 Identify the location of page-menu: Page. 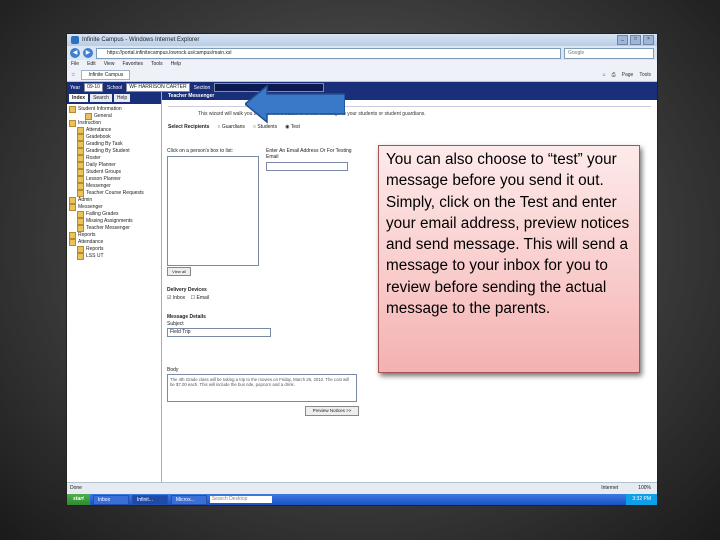
(628, 75).